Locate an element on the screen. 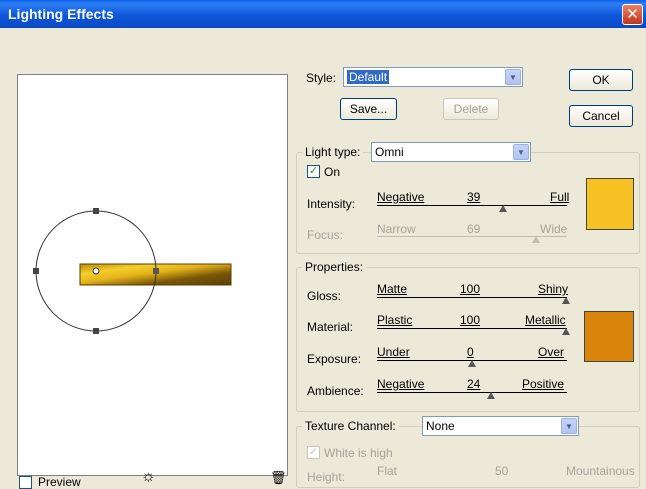 The image size is (646, 489). exposure-max-label: Over is located at coordinates (551, 352).